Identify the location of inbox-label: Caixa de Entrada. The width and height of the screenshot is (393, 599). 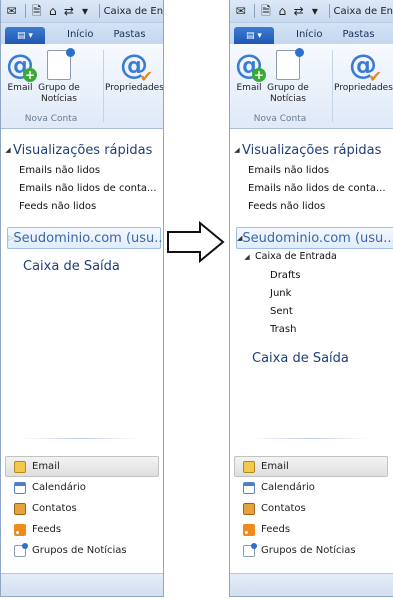
(296, 256).